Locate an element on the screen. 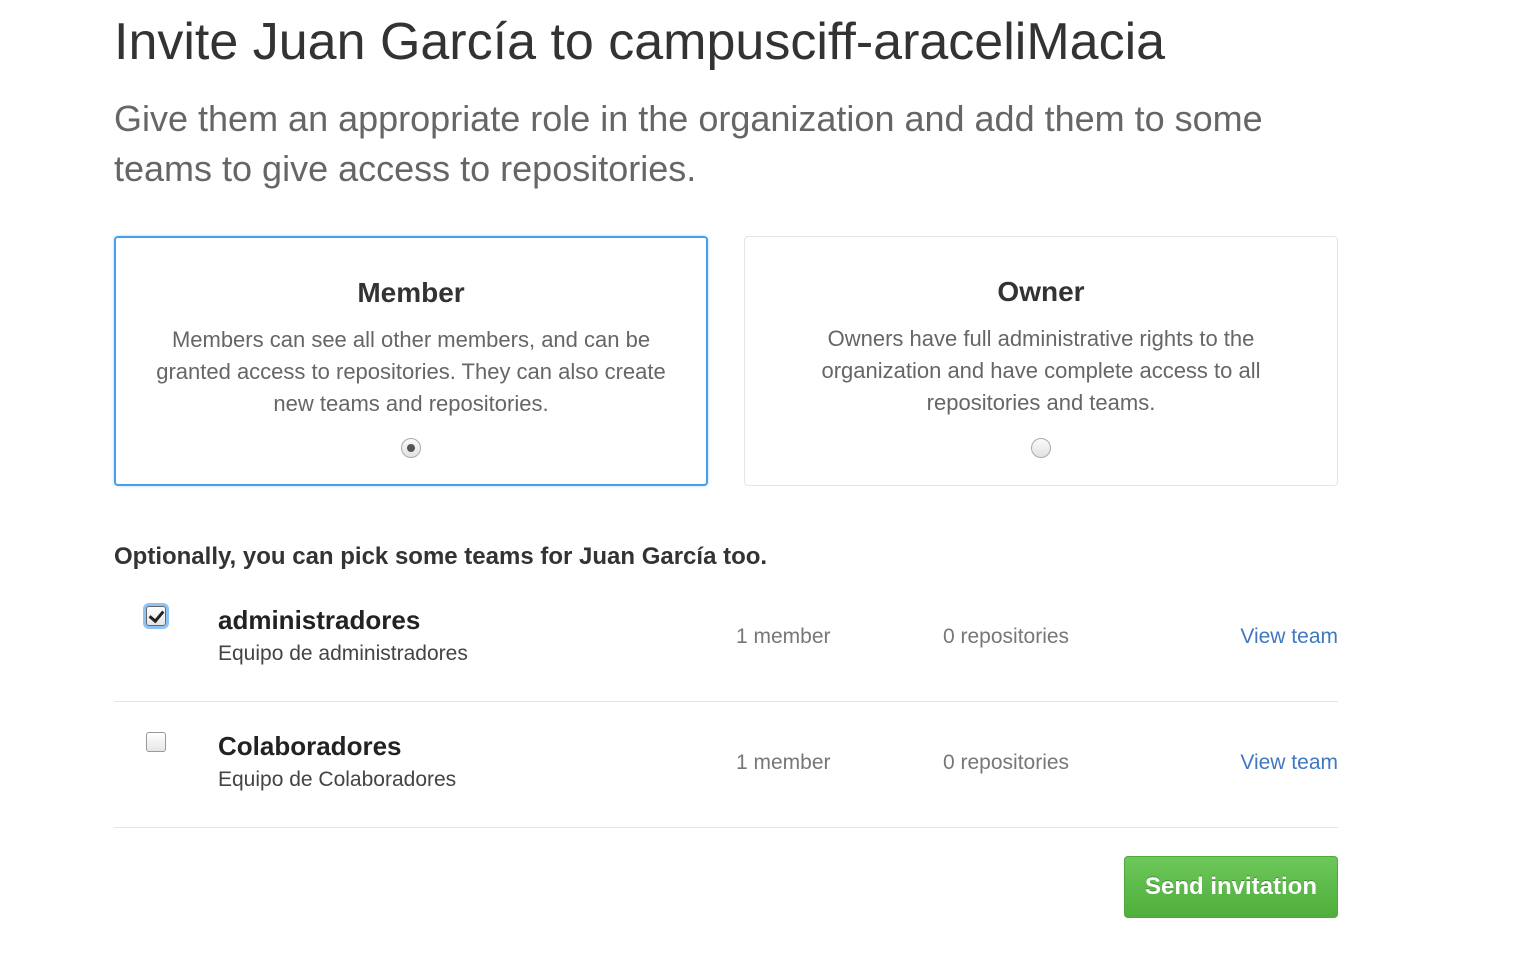 Image resolution: width=1530 pixels, height=970 pixels. team-name: administradores is located at coordinates (319, 620).